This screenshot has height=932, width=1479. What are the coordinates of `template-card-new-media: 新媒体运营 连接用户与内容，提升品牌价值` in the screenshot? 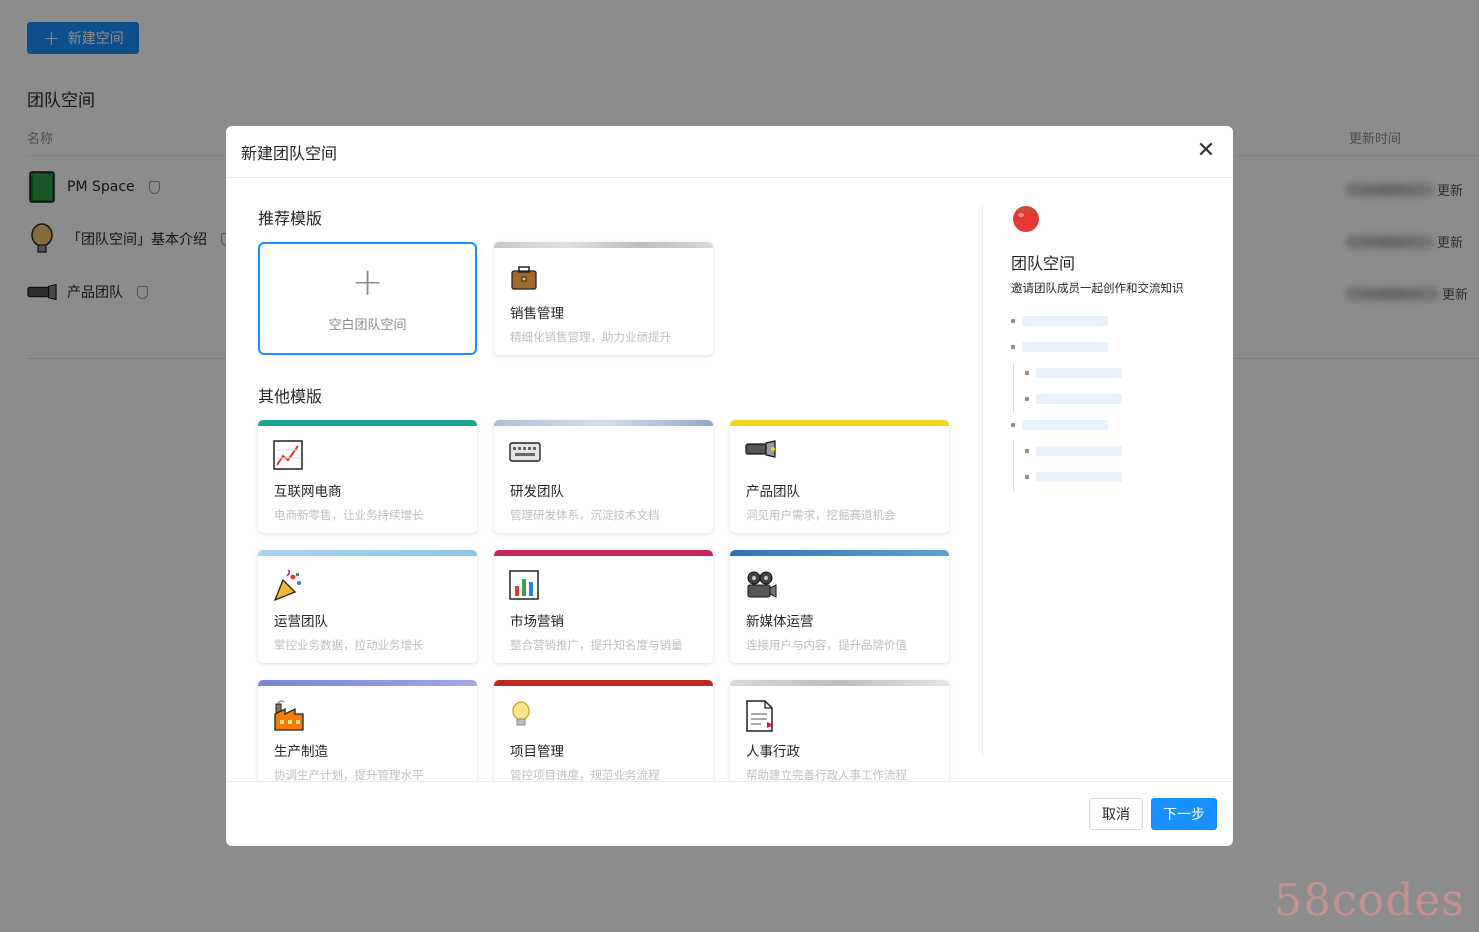 It's located at (839, 606).